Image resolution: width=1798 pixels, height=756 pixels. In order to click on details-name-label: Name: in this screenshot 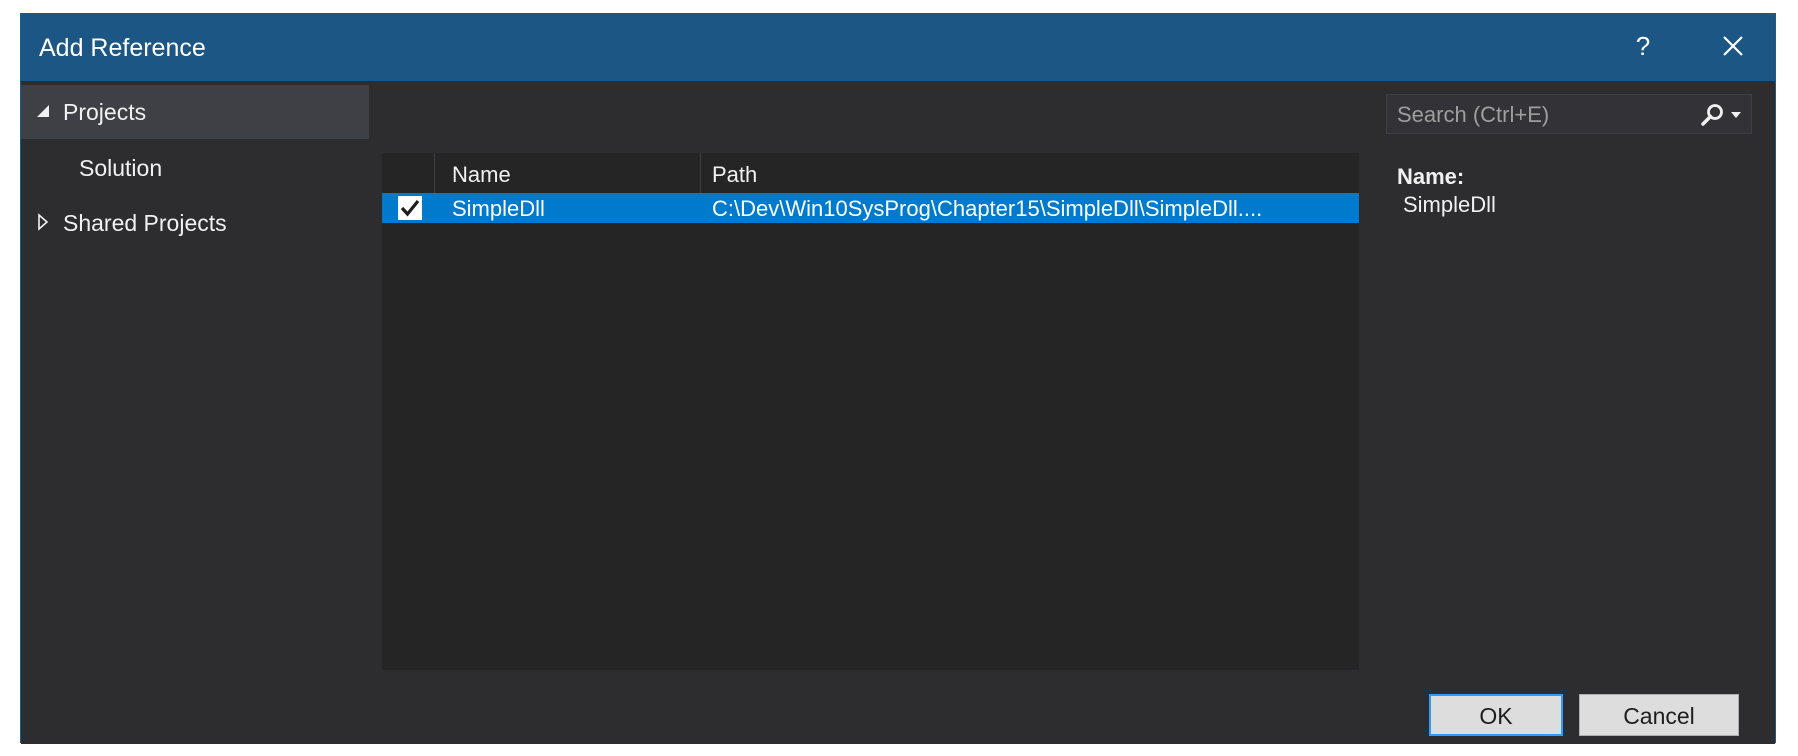, I will do `click(1431, 176)`.